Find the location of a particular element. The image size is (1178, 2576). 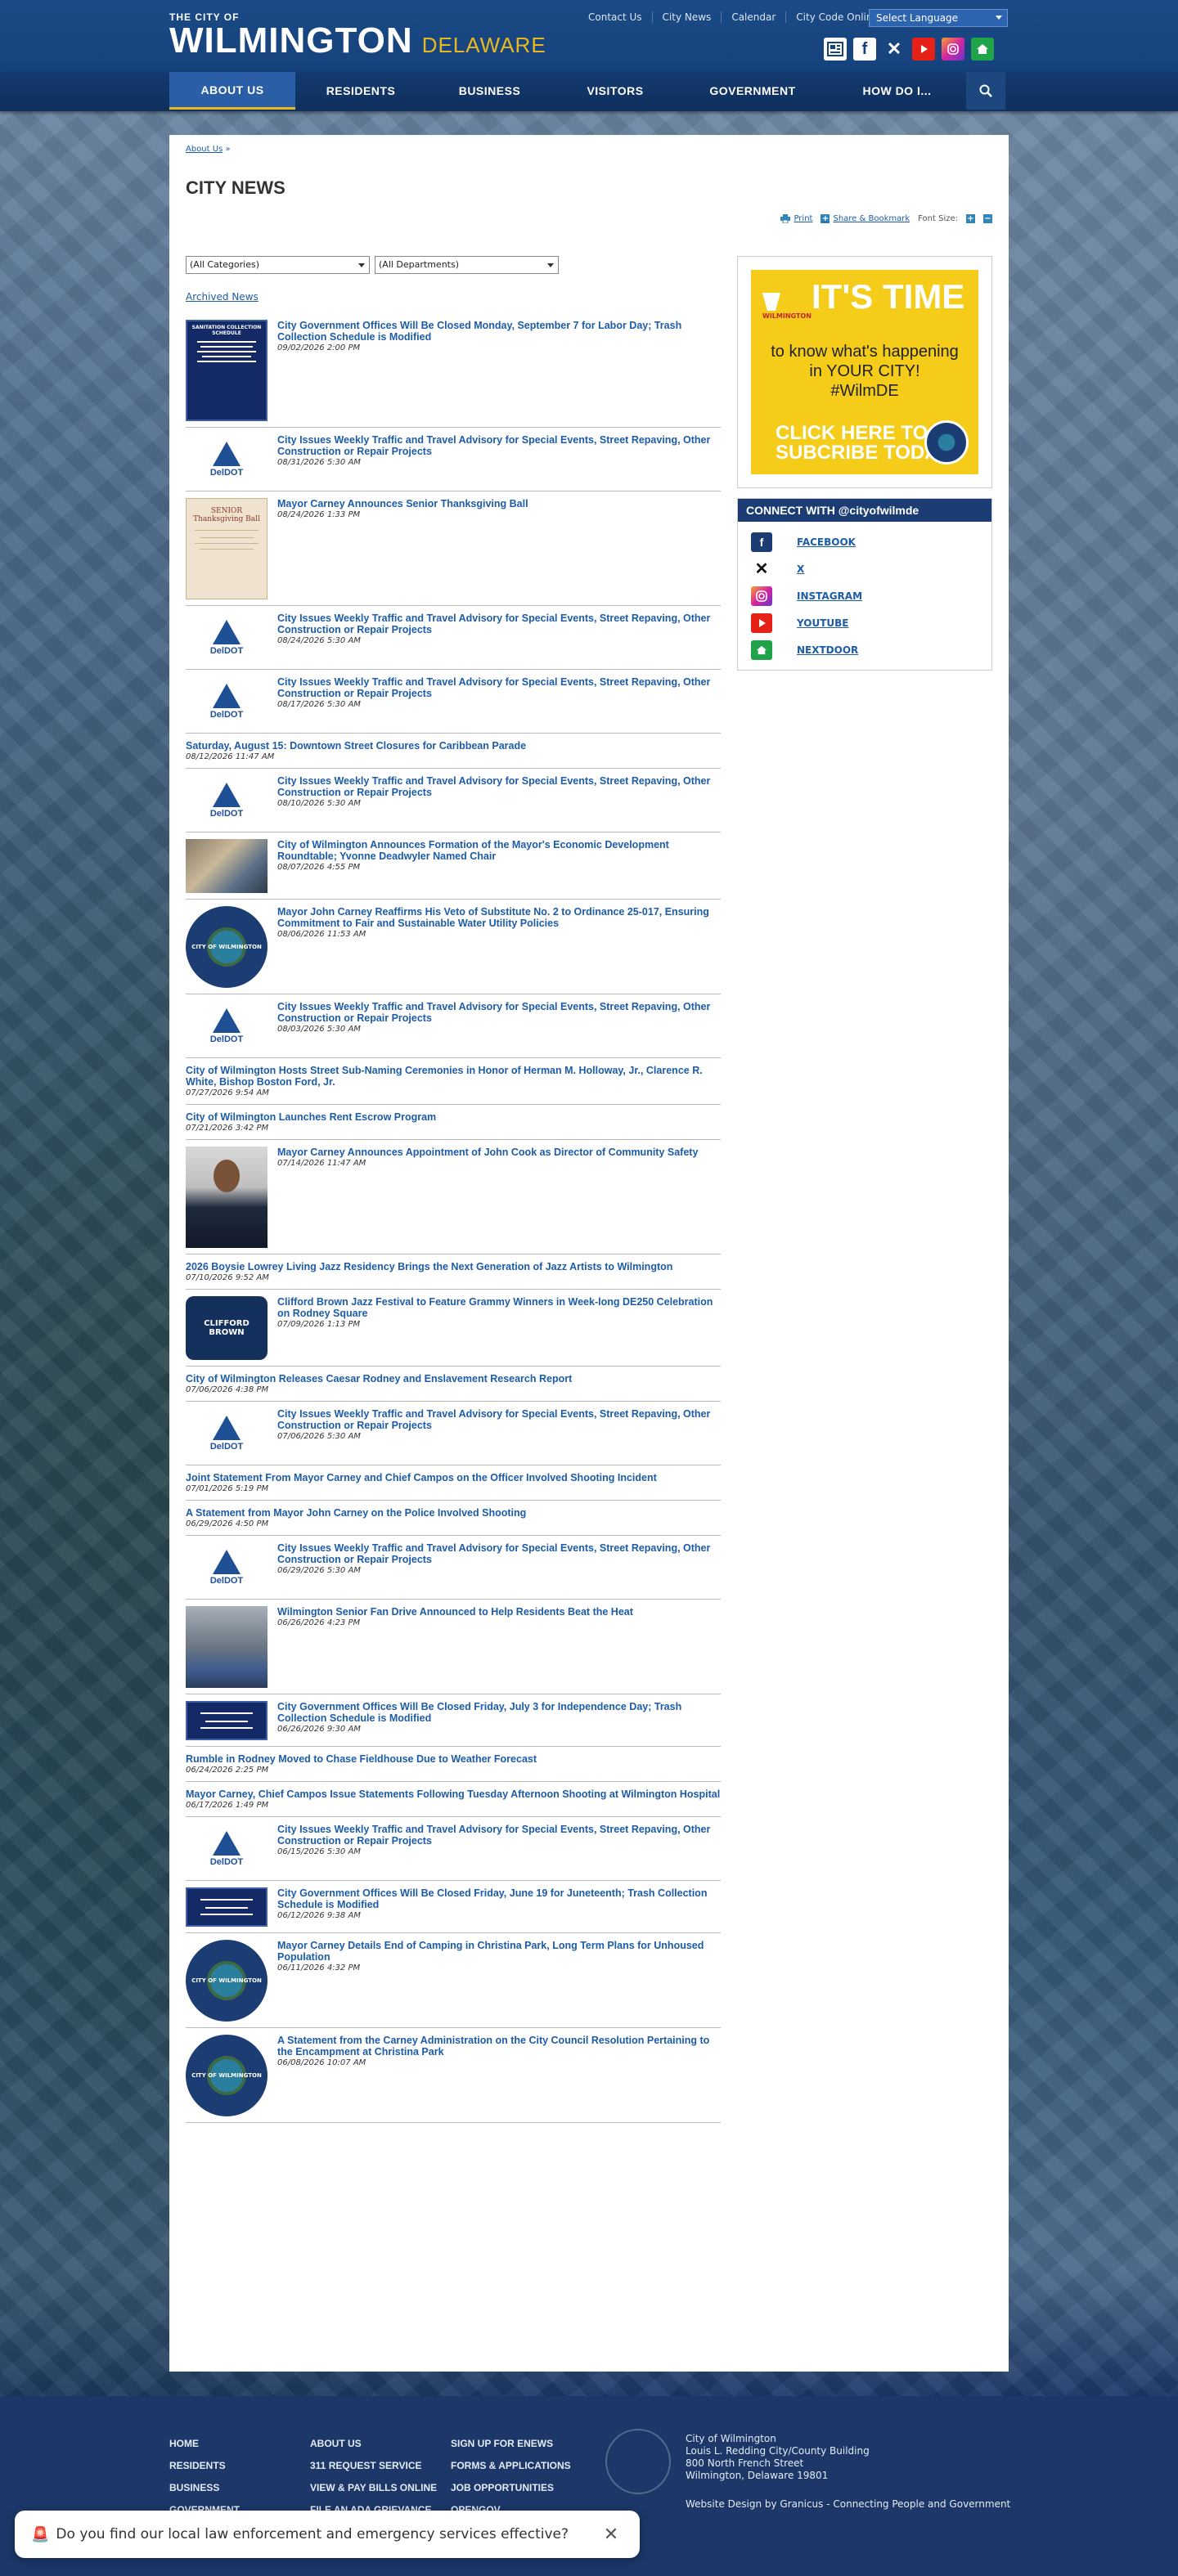

print-link: Print is located at coordinates (796, 218).